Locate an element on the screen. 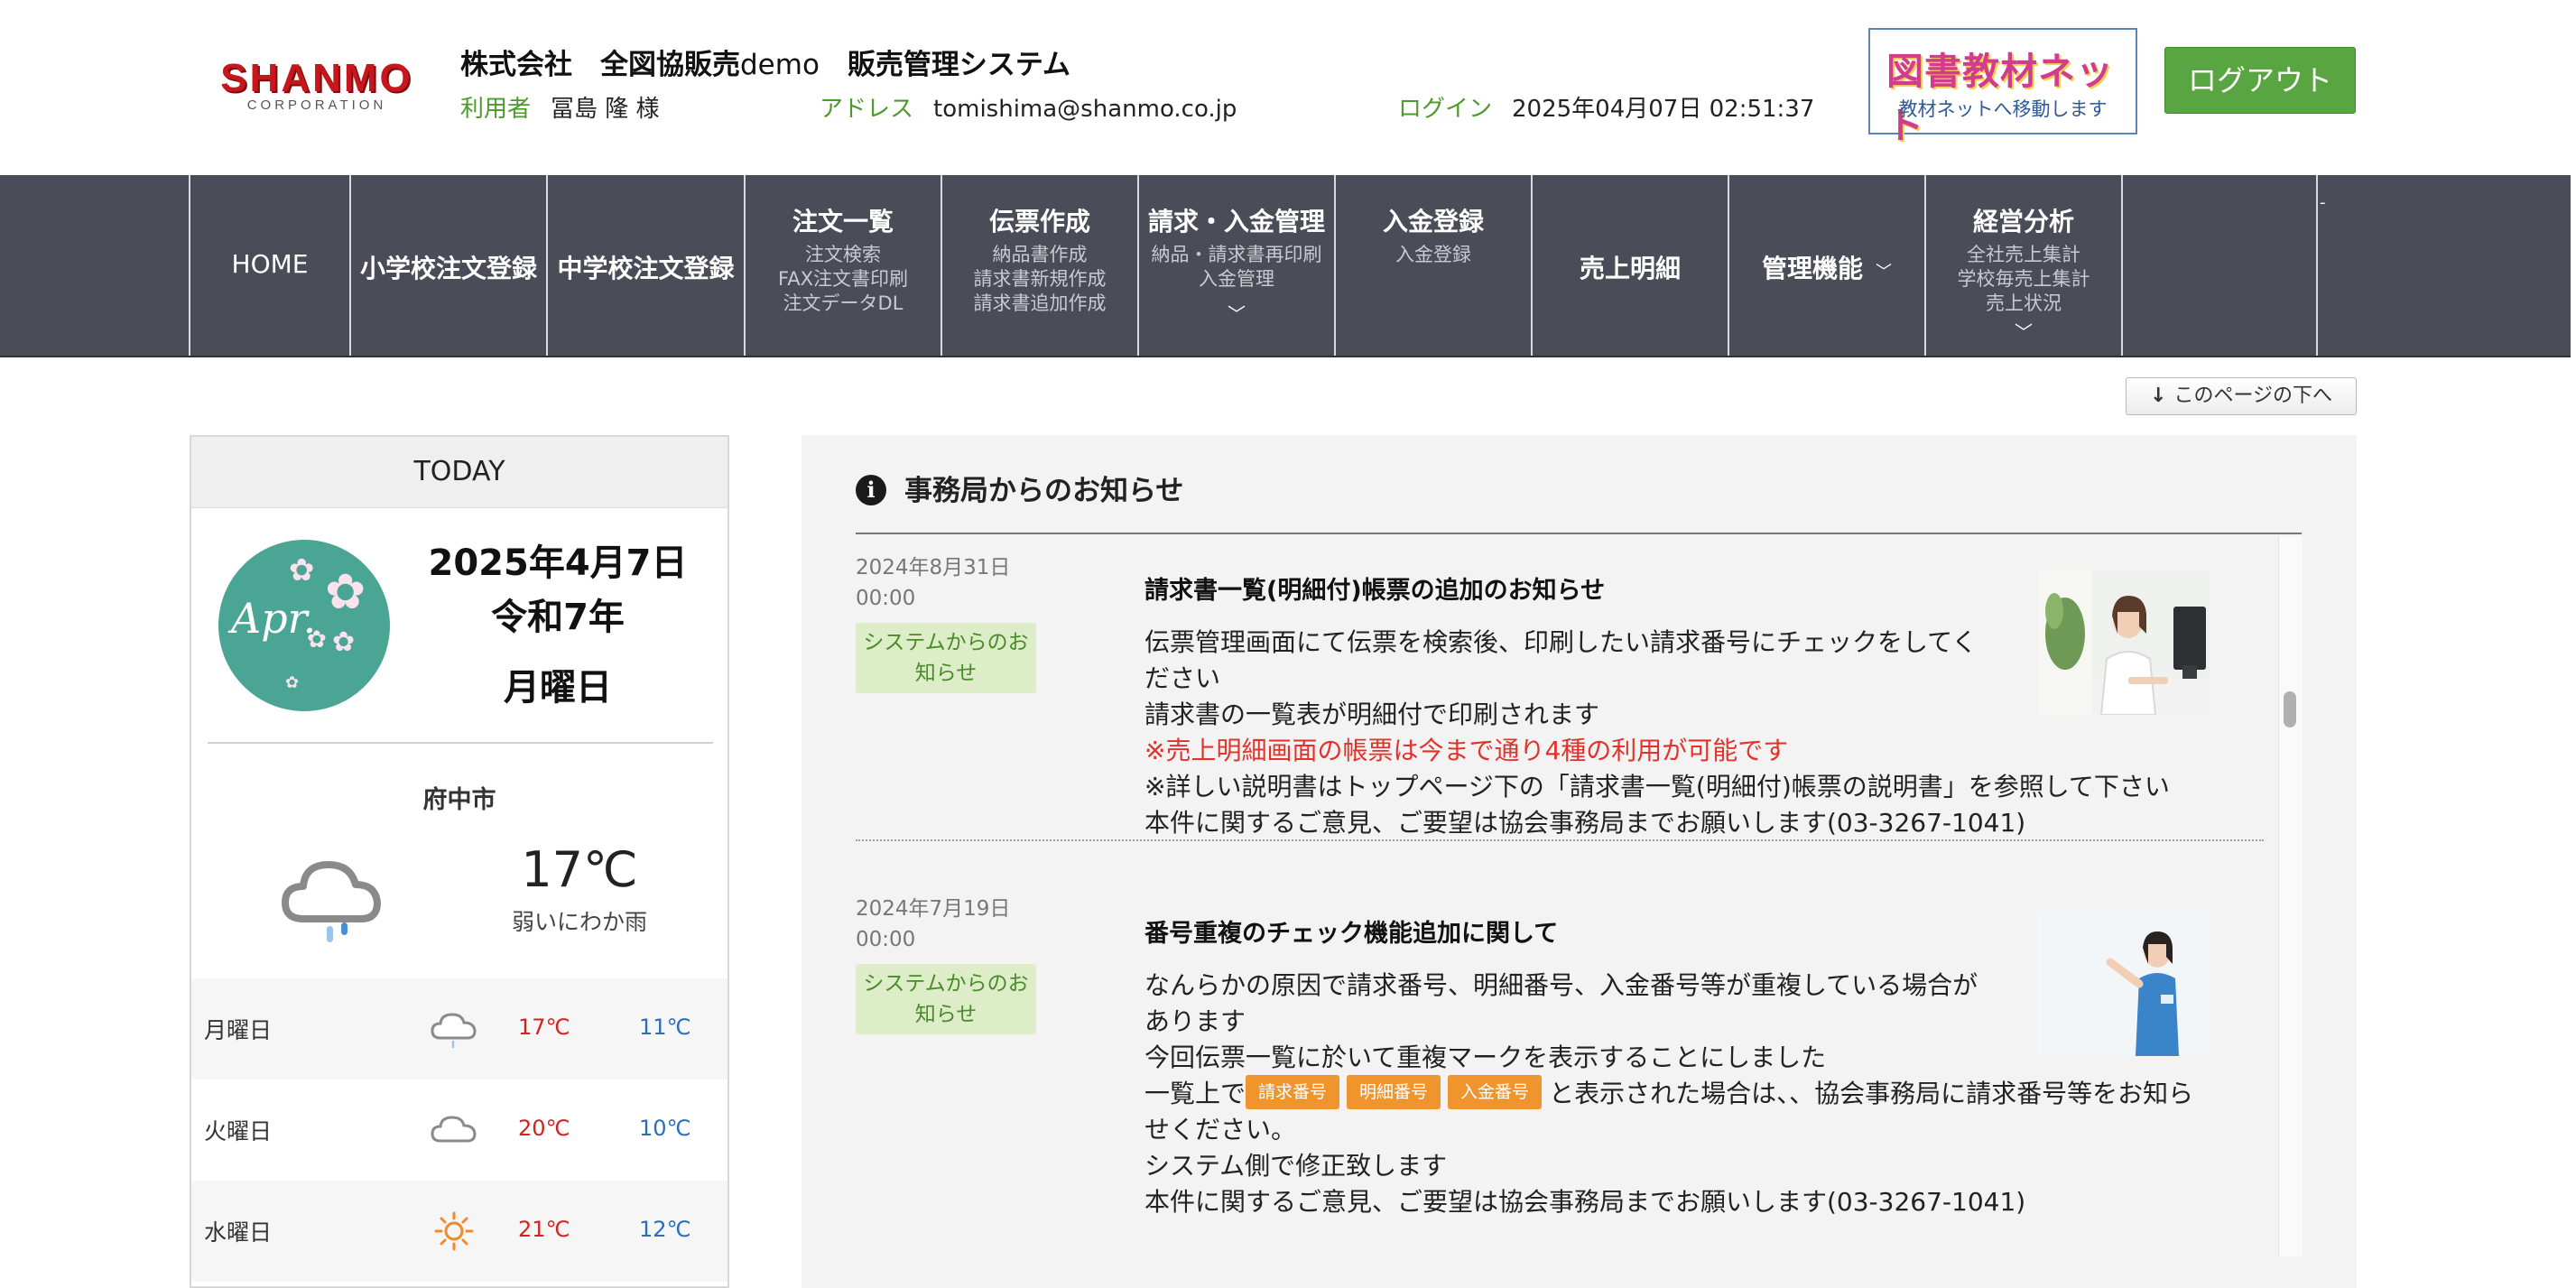 The width and height of the screenshot is (2576, 1288). notice-line: 伝票管理画面にて伝票を検索後、印刷したい請求番号にチェックをしてく is located at coordinates (1561, 642).